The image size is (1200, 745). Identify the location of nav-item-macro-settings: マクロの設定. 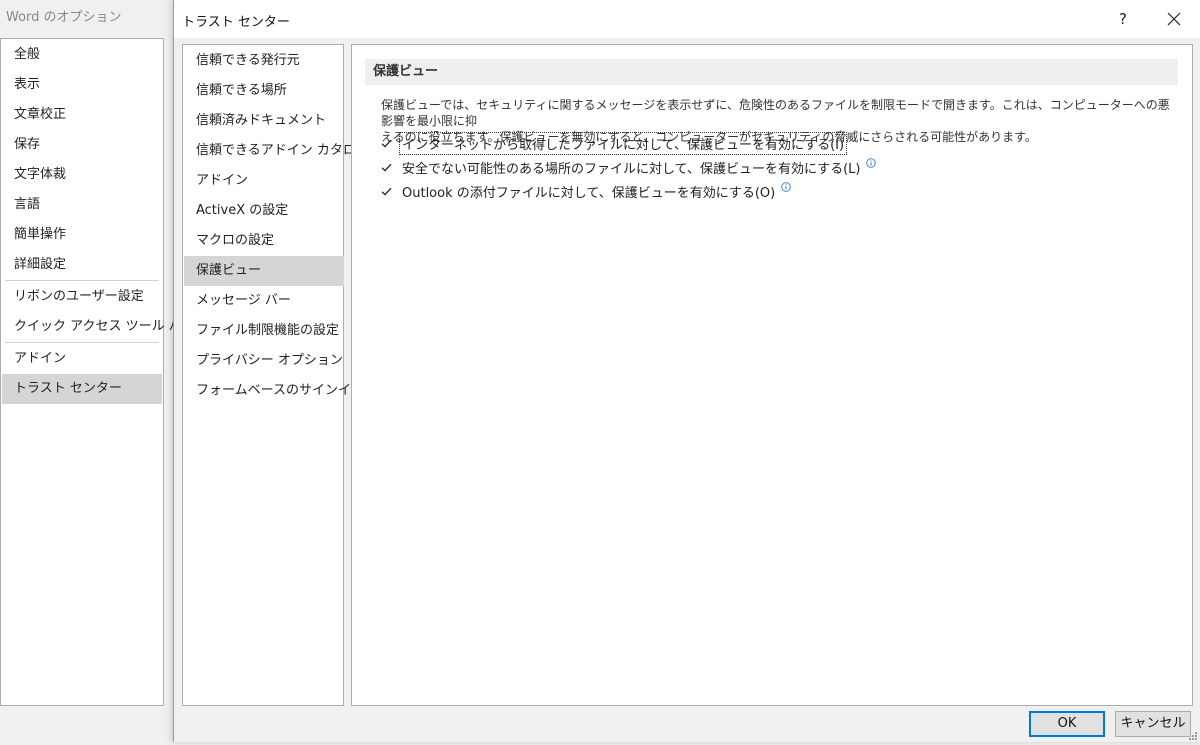
(264, 241).